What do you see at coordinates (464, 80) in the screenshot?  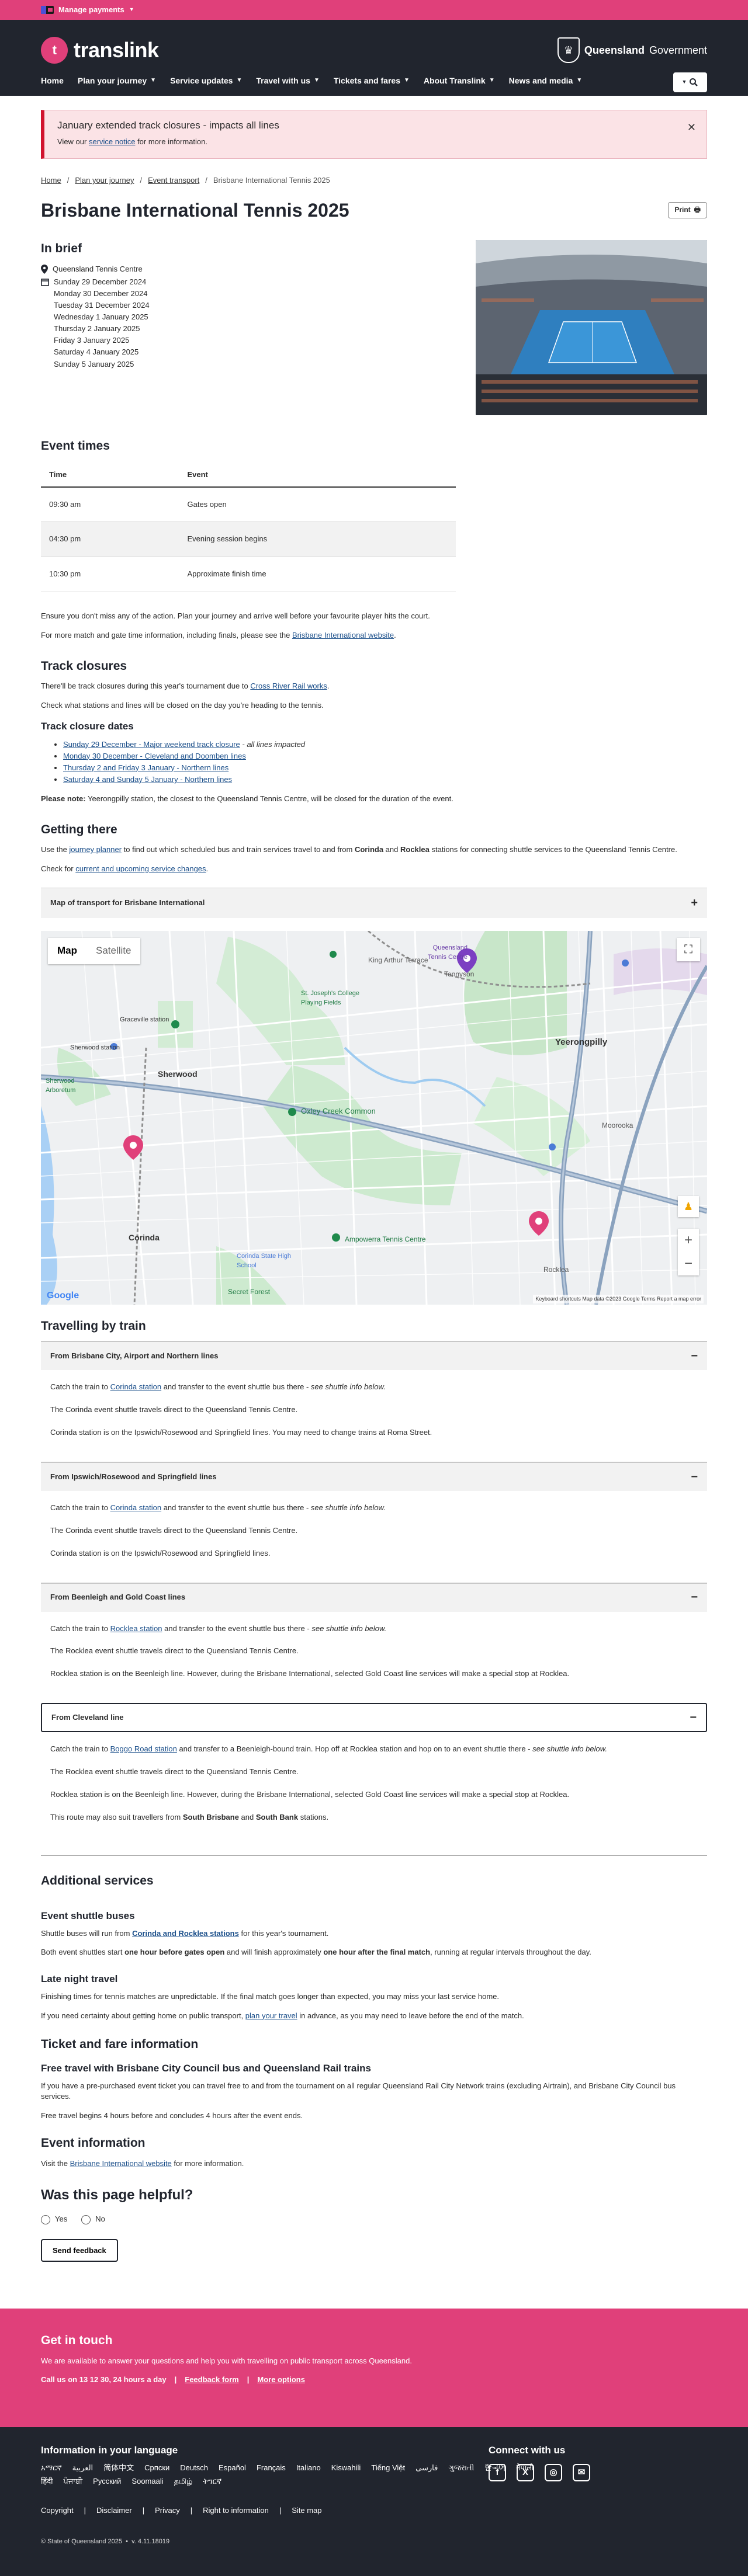 I see `nav-about-translink: About Translink ▼` at bounding box center [464, 80].